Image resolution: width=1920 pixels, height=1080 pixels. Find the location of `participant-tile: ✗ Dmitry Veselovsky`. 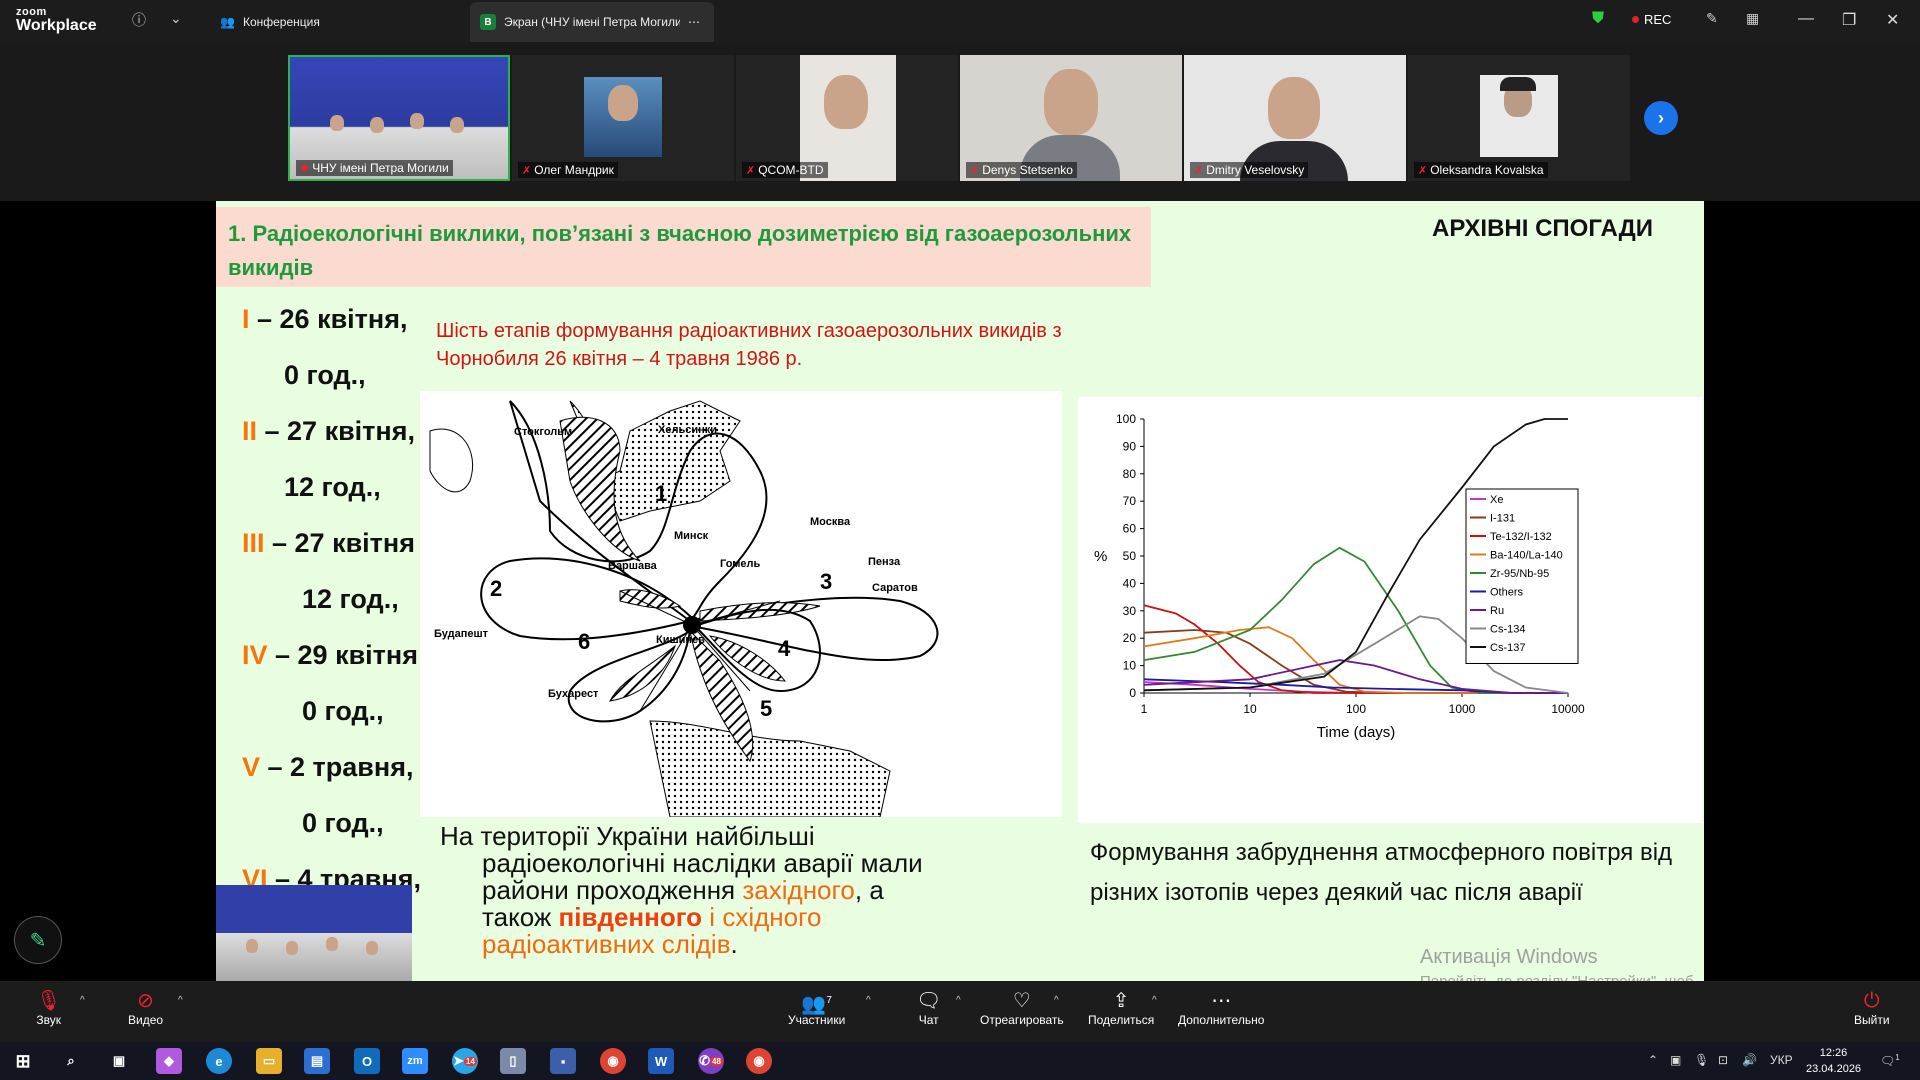

participant-tile: ✗ Dmitry Veselovsky is located at coordinates (1295, 118).